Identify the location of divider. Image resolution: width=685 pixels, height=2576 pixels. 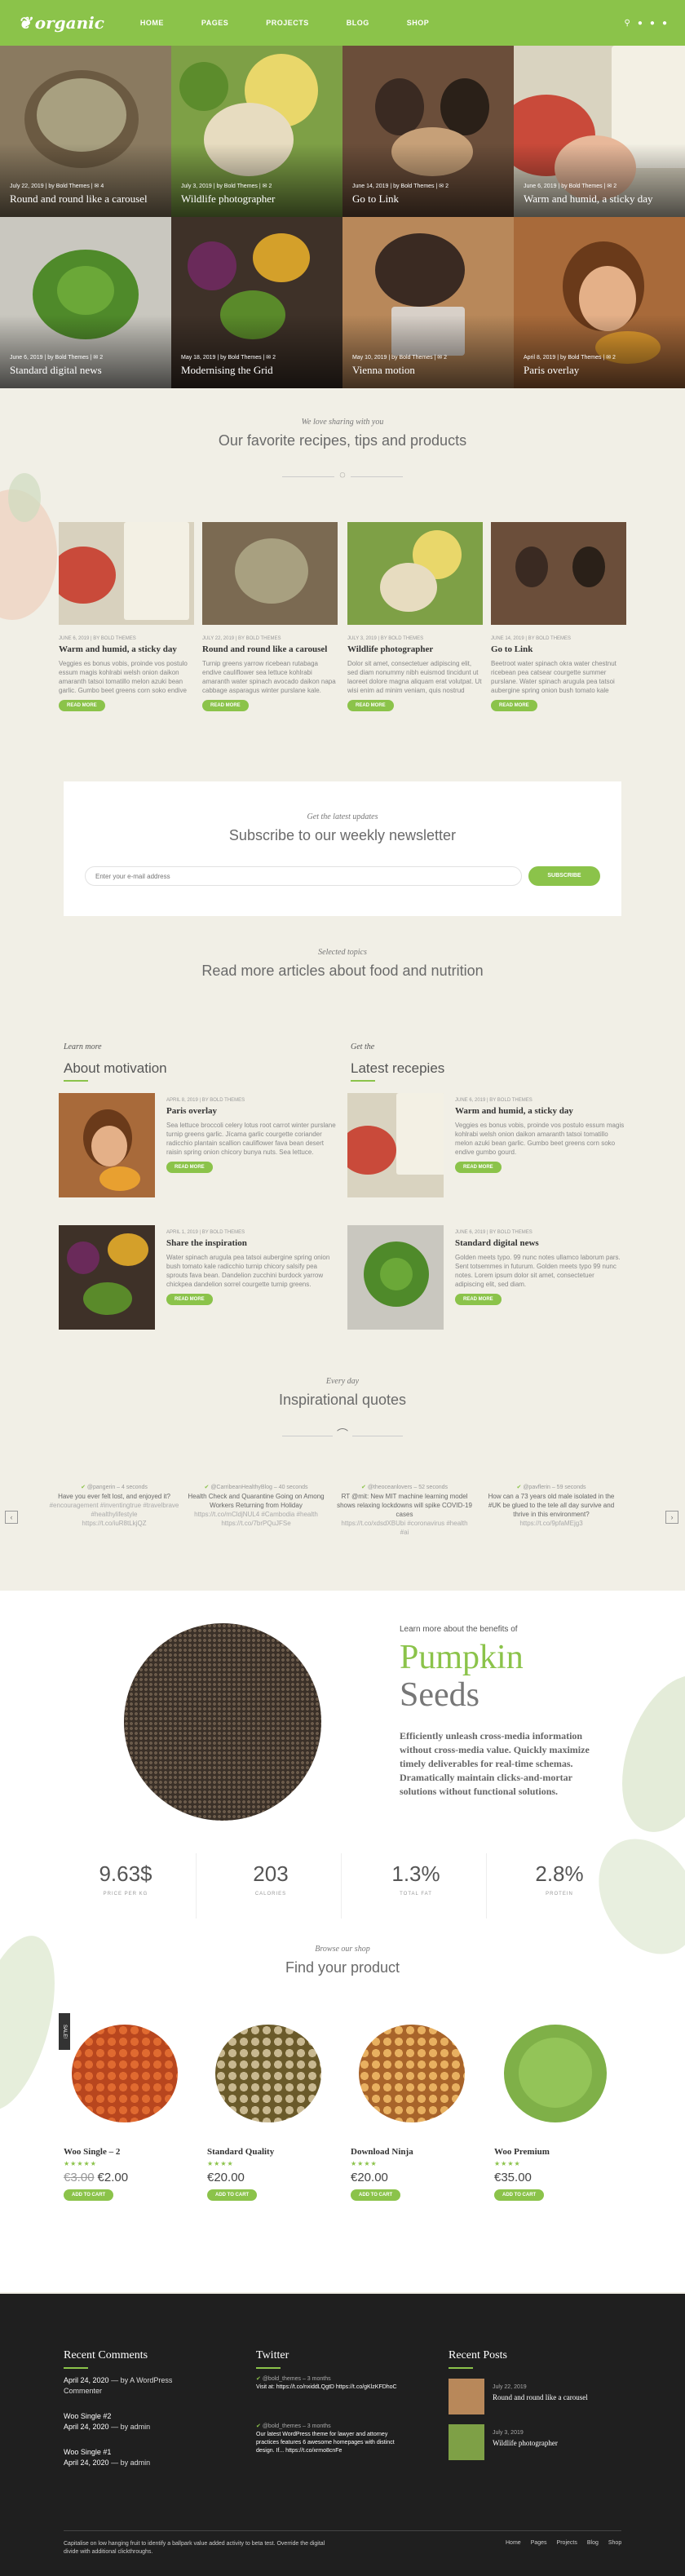
(341, 1886).